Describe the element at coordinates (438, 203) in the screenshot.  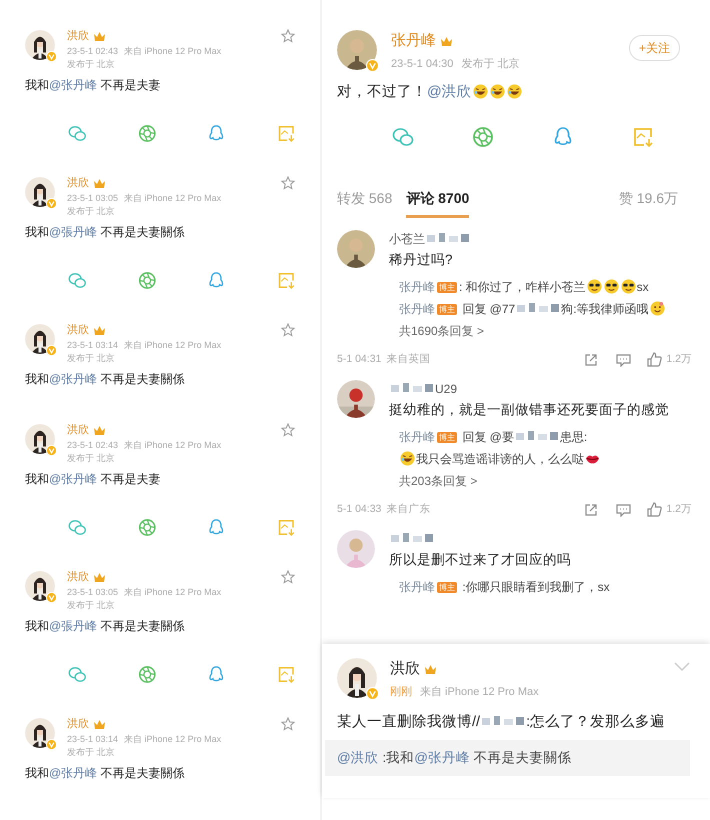
I see `stats-tab: 评论 8700` at that location.